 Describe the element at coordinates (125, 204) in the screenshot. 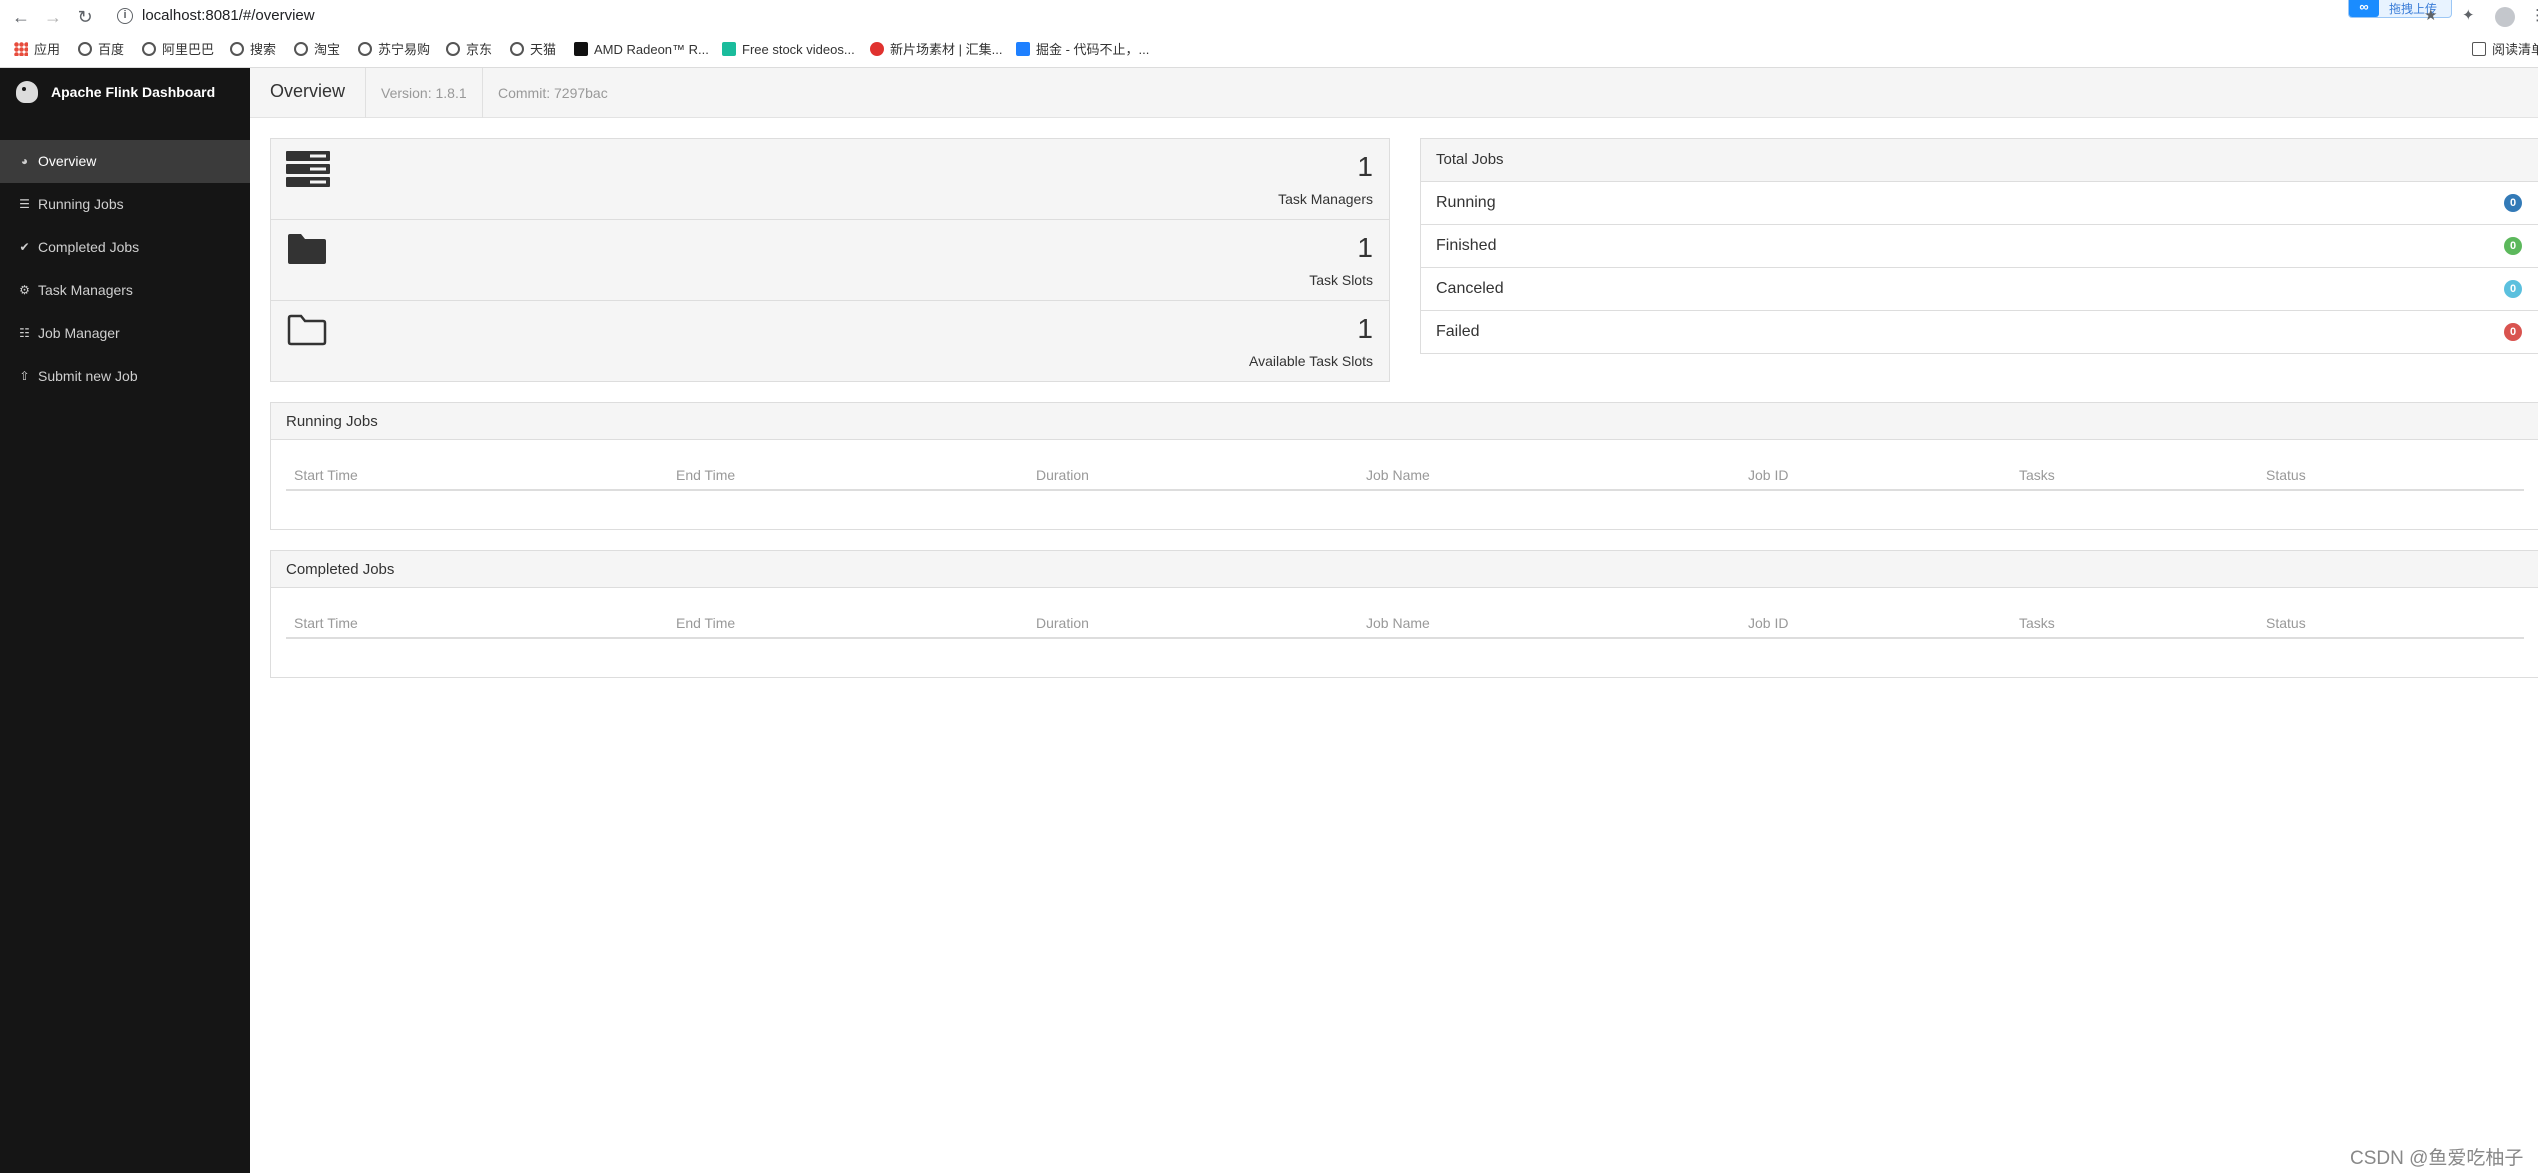

I see `sidebar-item-running-jobs: ☰ Running Jobs` at that location.